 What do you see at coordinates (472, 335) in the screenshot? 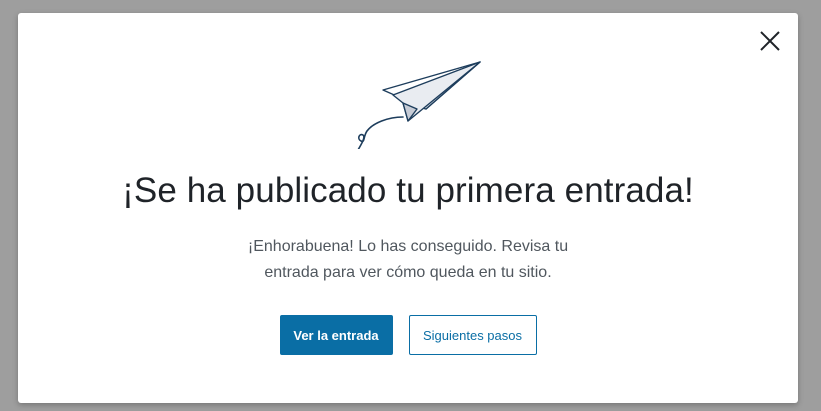
I see `next-steps-button: Siguientes pasos` at bounding box center [472, 335].